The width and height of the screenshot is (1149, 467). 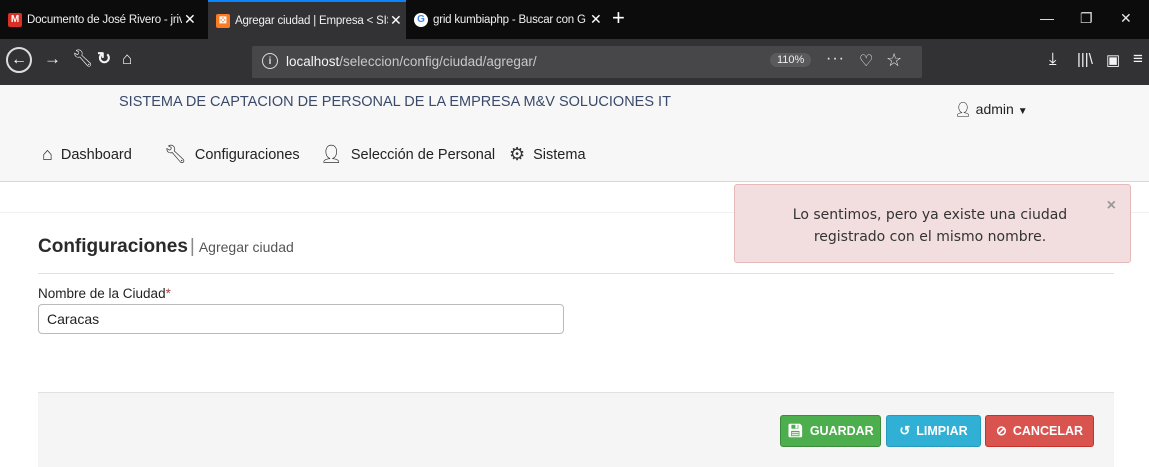 What do you see at coordinates (96, 154) in the screenshot?
I see `menu-label: Dashboard` at bounding box center [96, 154].